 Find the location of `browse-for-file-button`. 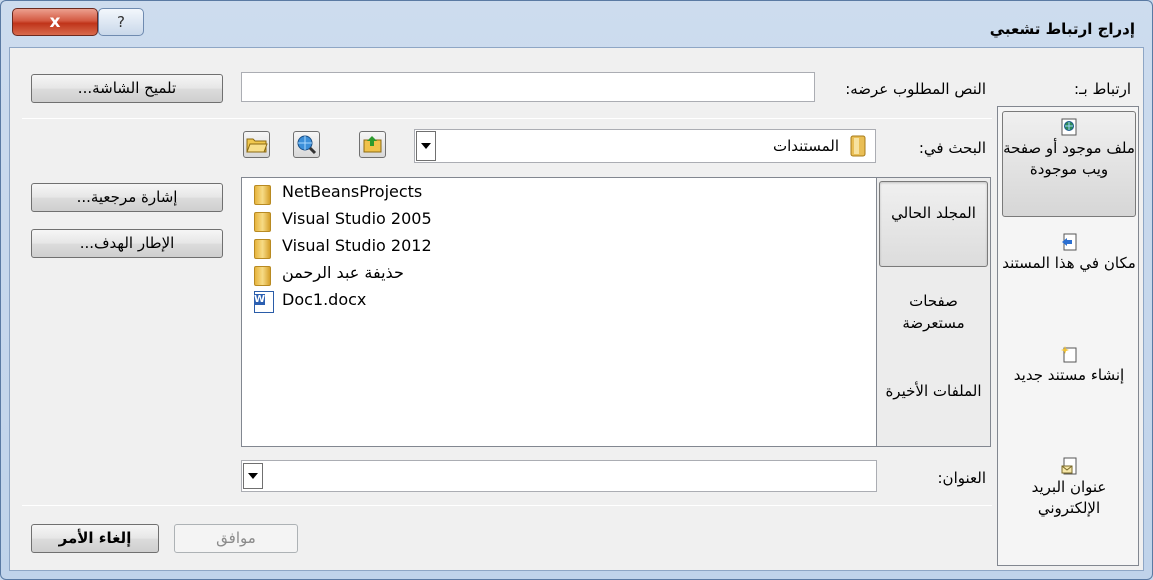

browse-for-file-button is located at coordinates (256, 144).